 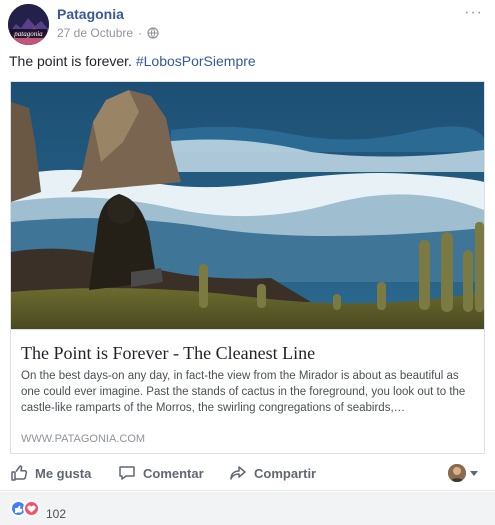 I want to click on love-reaction-icon, so click(x=31, y=508).